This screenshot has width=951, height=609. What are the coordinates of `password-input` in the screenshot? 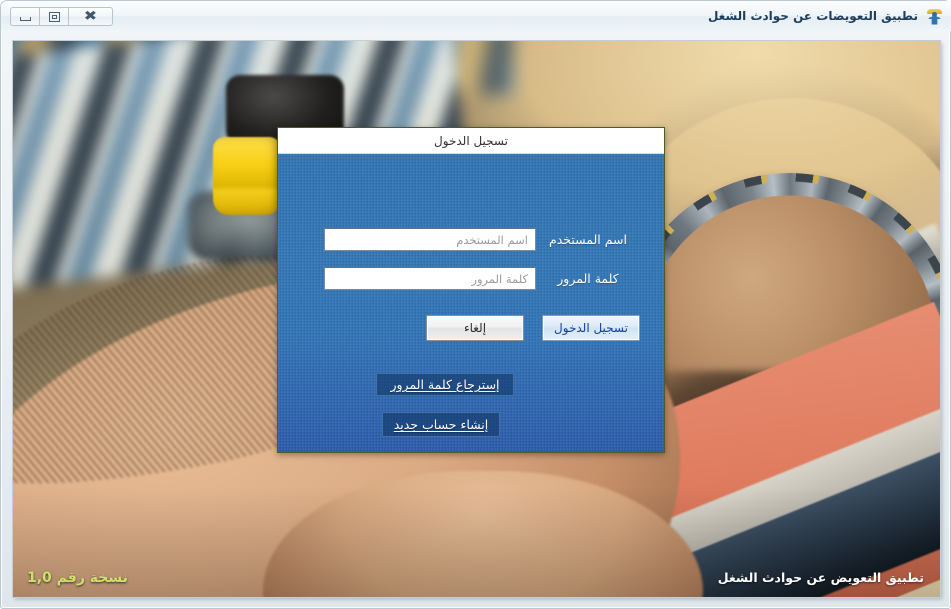 It's located at (430, 278).